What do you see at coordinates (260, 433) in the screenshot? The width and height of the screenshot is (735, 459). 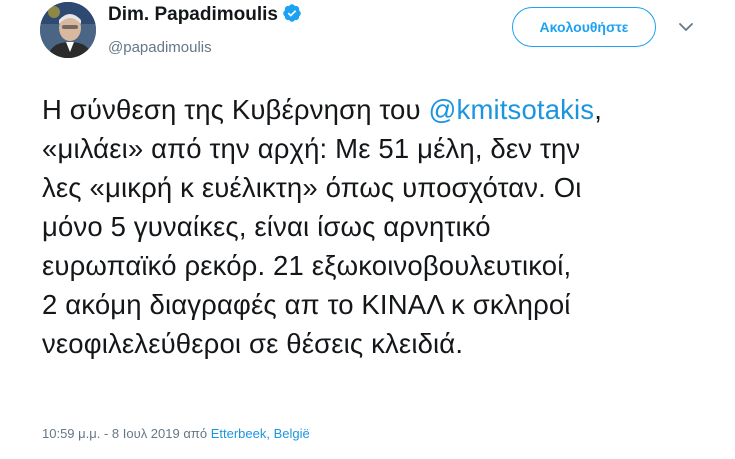 I see `tweet-location: Etterbeek, België` at bounding box center [260, 433].